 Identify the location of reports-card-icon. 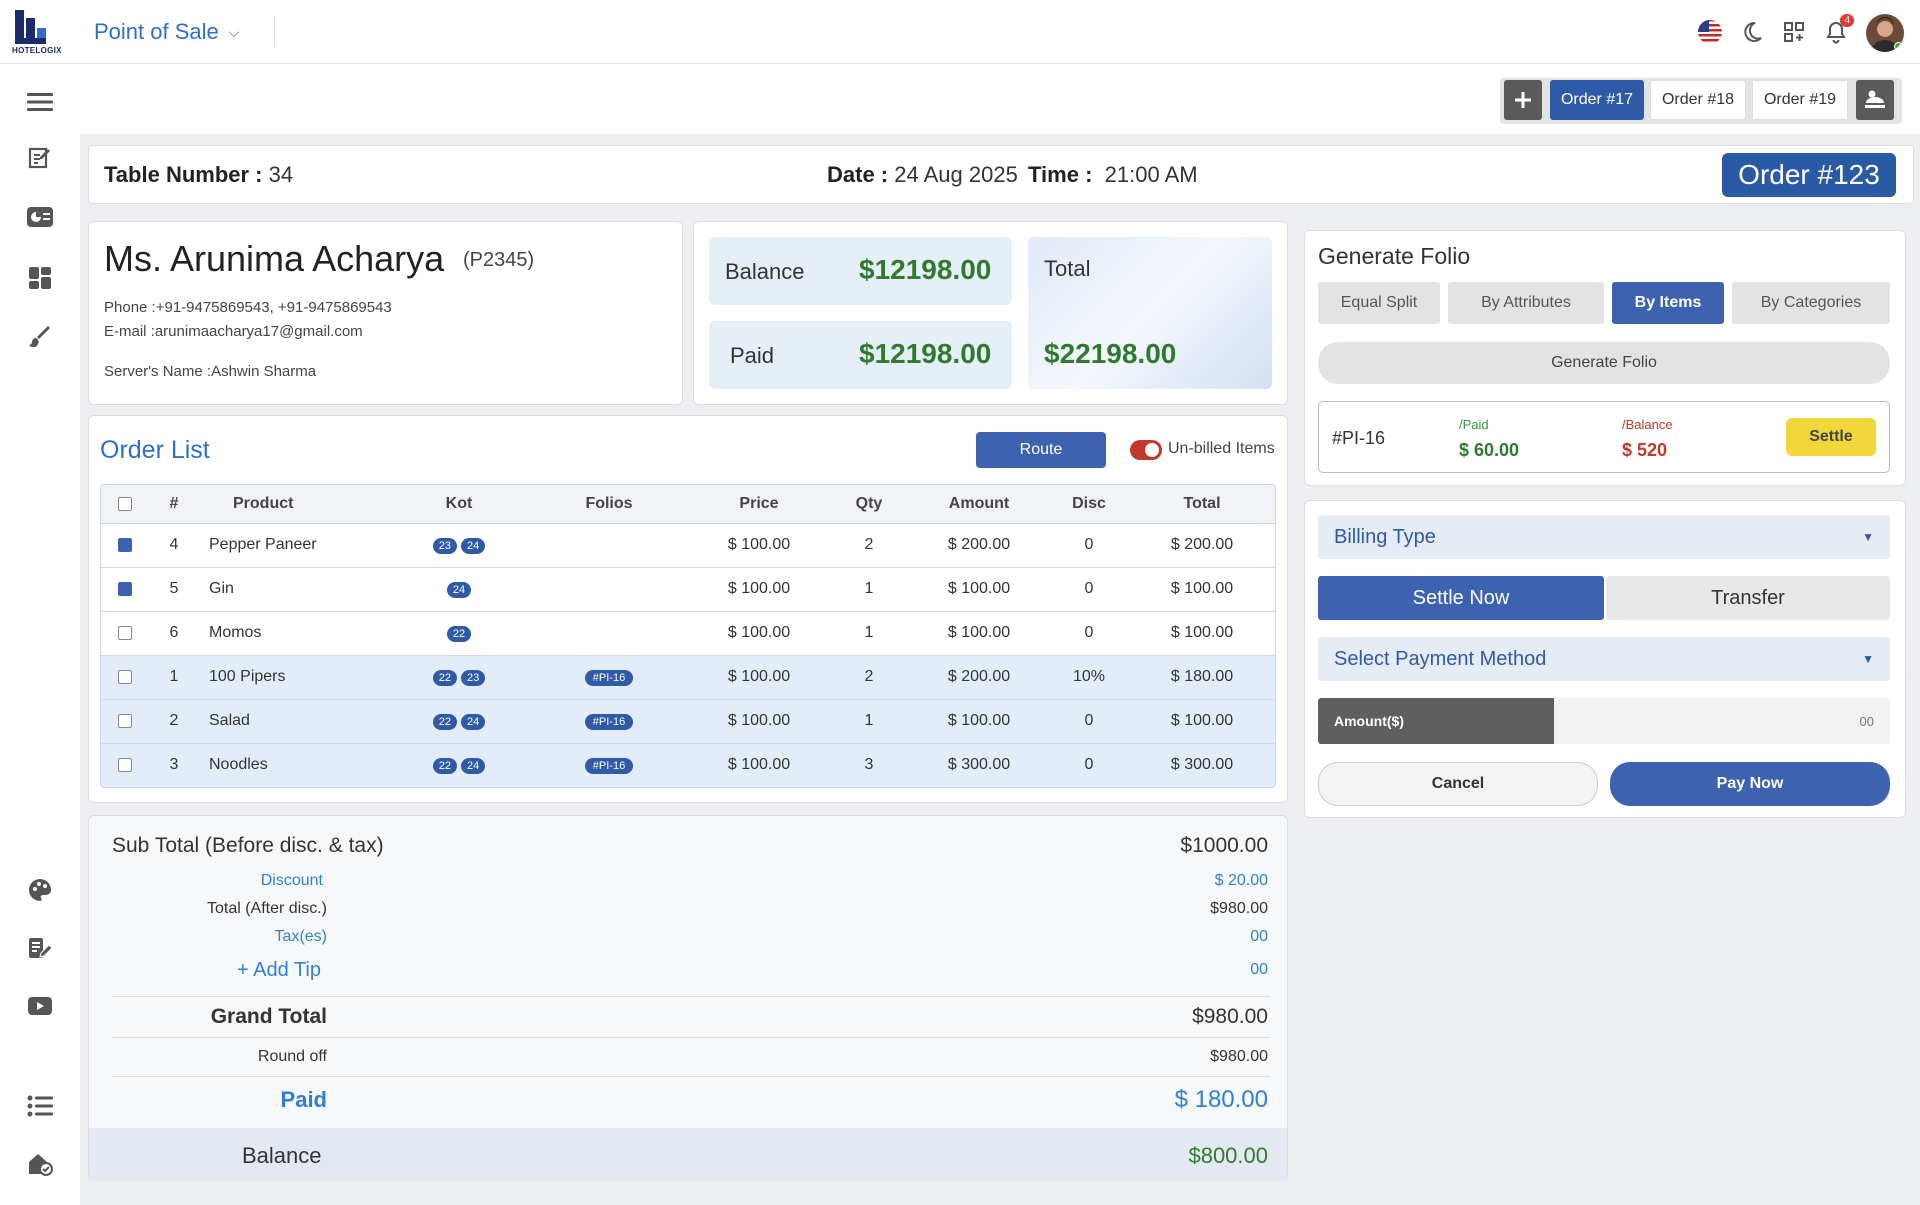
(40, 217).